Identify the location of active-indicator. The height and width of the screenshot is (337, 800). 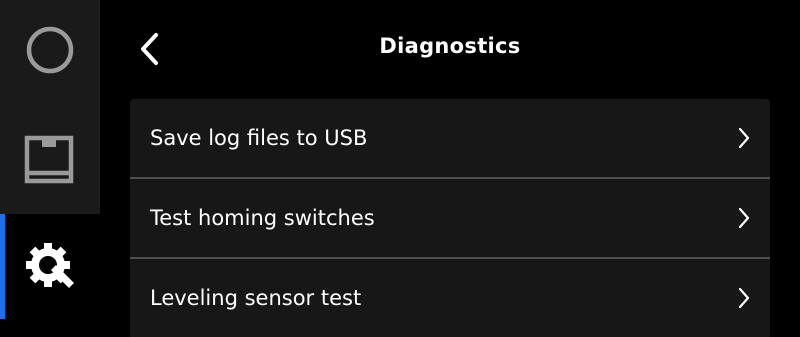
(2, 266).